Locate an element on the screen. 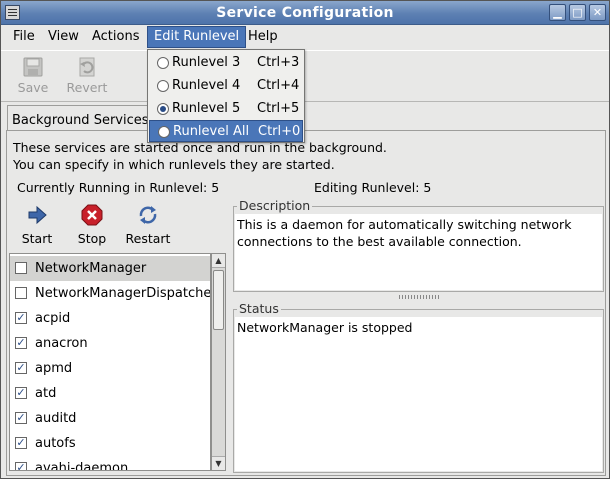  menu-help: Help is located at coordinates (263, 37).